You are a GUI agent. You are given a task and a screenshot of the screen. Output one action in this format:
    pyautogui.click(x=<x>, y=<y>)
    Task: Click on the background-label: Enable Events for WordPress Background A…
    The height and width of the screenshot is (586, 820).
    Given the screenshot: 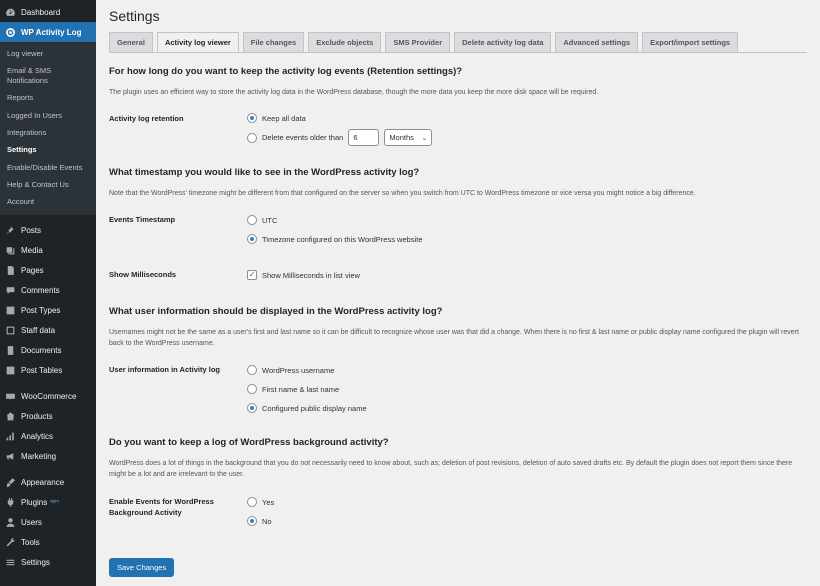 What is the action you would take?
    pyautogui.click(x=161, y=507)
    